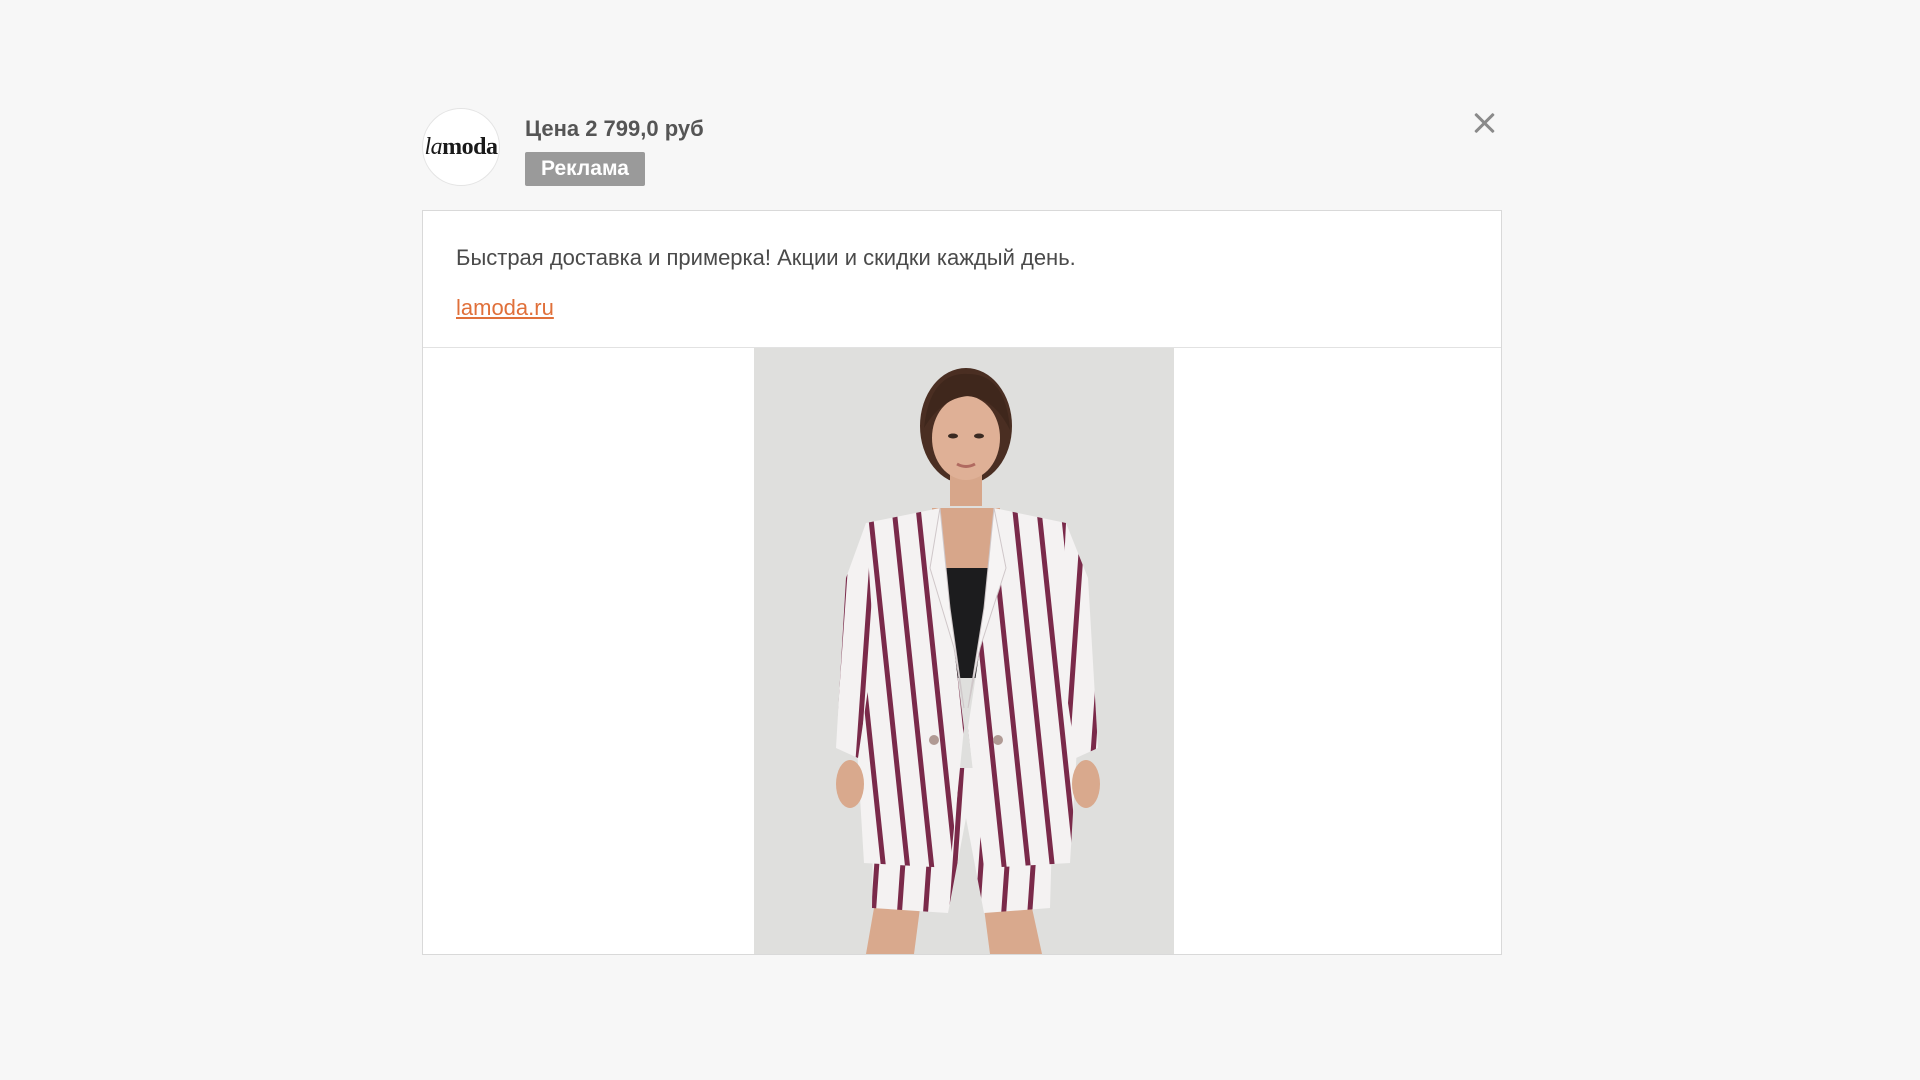 The height and width of the screenshot is (1080, 1920). What do you see at coordinates (505, 308) in the screenshot?
I see `ad-link: lamoda.ru` at bounding box center [505, 308].